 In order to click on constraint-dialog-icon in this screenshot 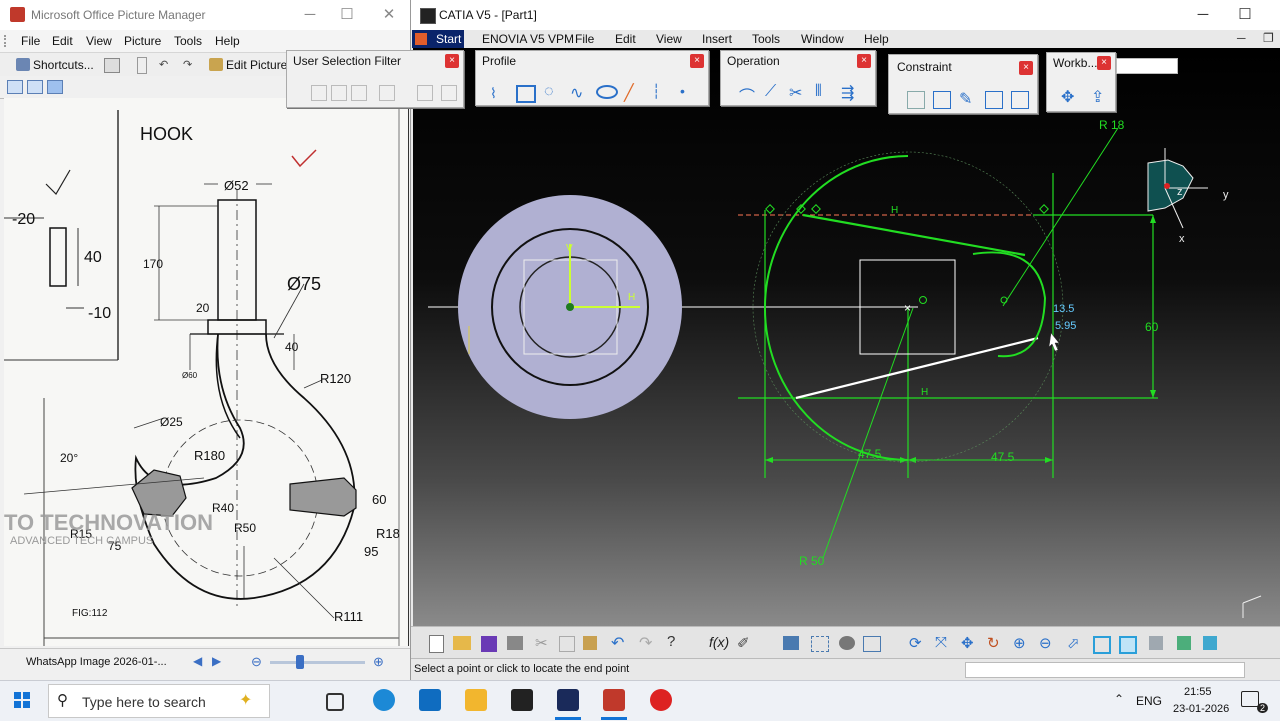, I will do `click(916, 100)`.